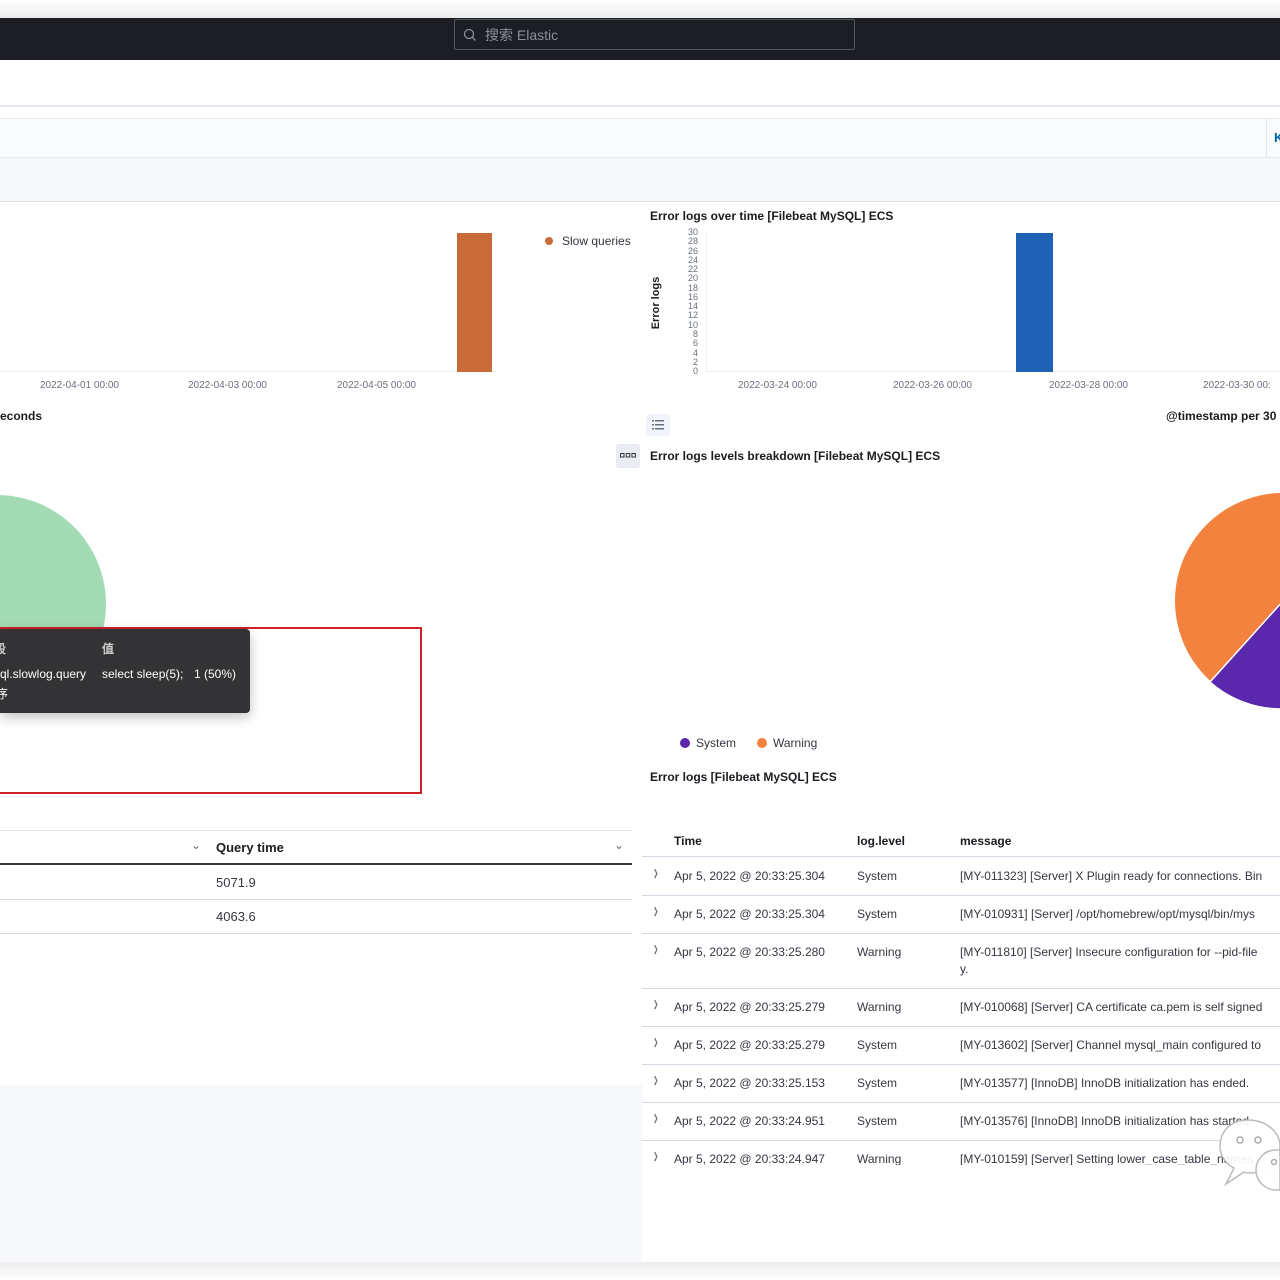 The height and width of the screenshot is (1280, 1280). Describe the element at coordinates (247, 371) in the screenshot. I see `slow-queries-axis-line` at that location.